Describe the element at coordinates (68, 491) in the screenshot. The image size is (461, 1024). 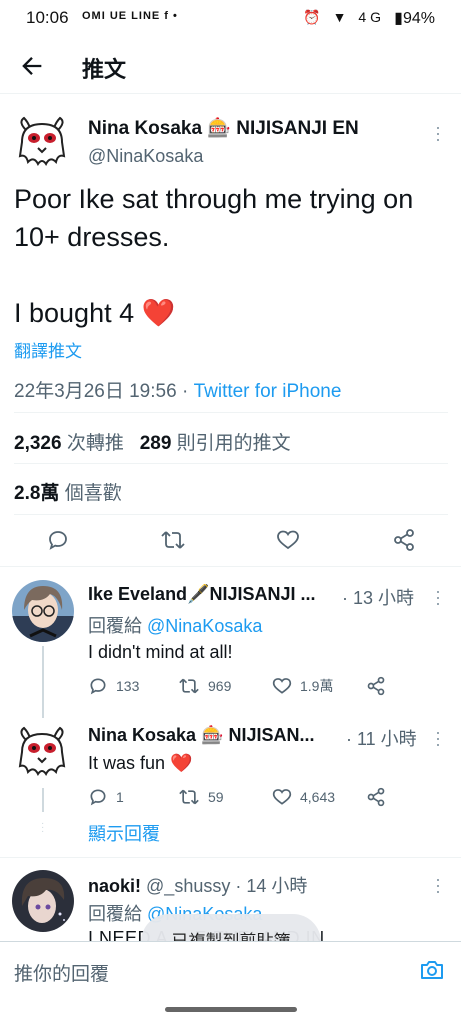
I see `like-stats: 2.8萬 個喜歡` at that location.